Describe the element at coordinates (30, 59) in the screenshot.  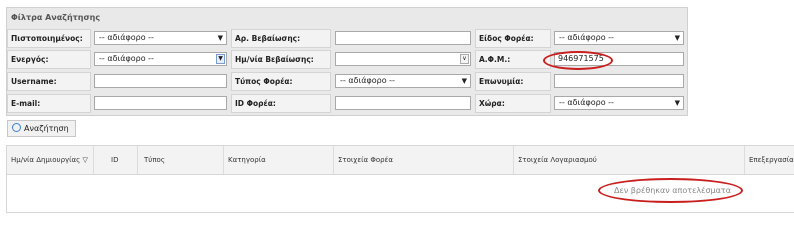
I see `active-label: Ενεργός:` at that location.